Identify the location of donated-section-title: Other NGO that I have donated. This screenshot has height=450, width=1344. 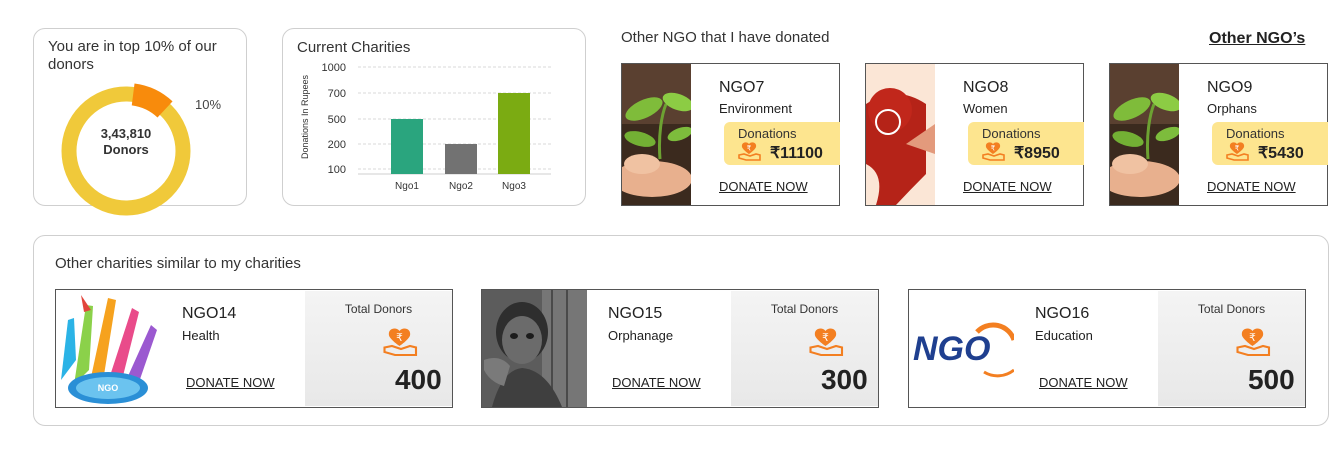
(725, 37).